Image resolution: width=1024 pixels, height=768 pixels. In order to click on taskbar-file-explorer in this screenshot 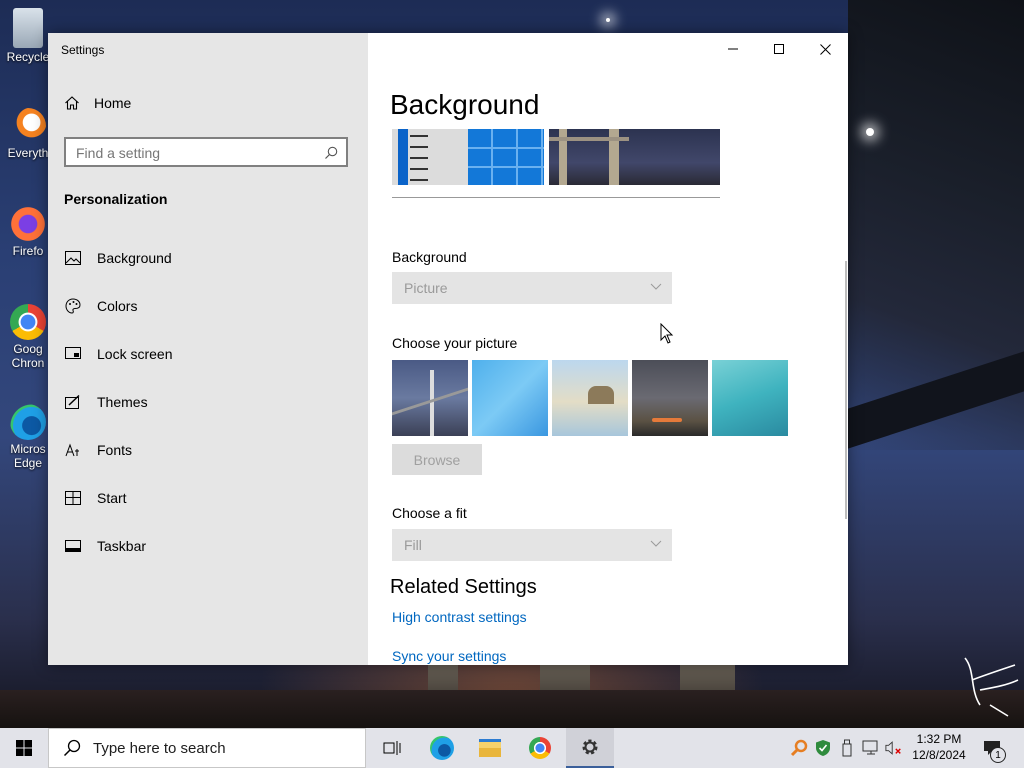, I will do `click(490, 748)`.